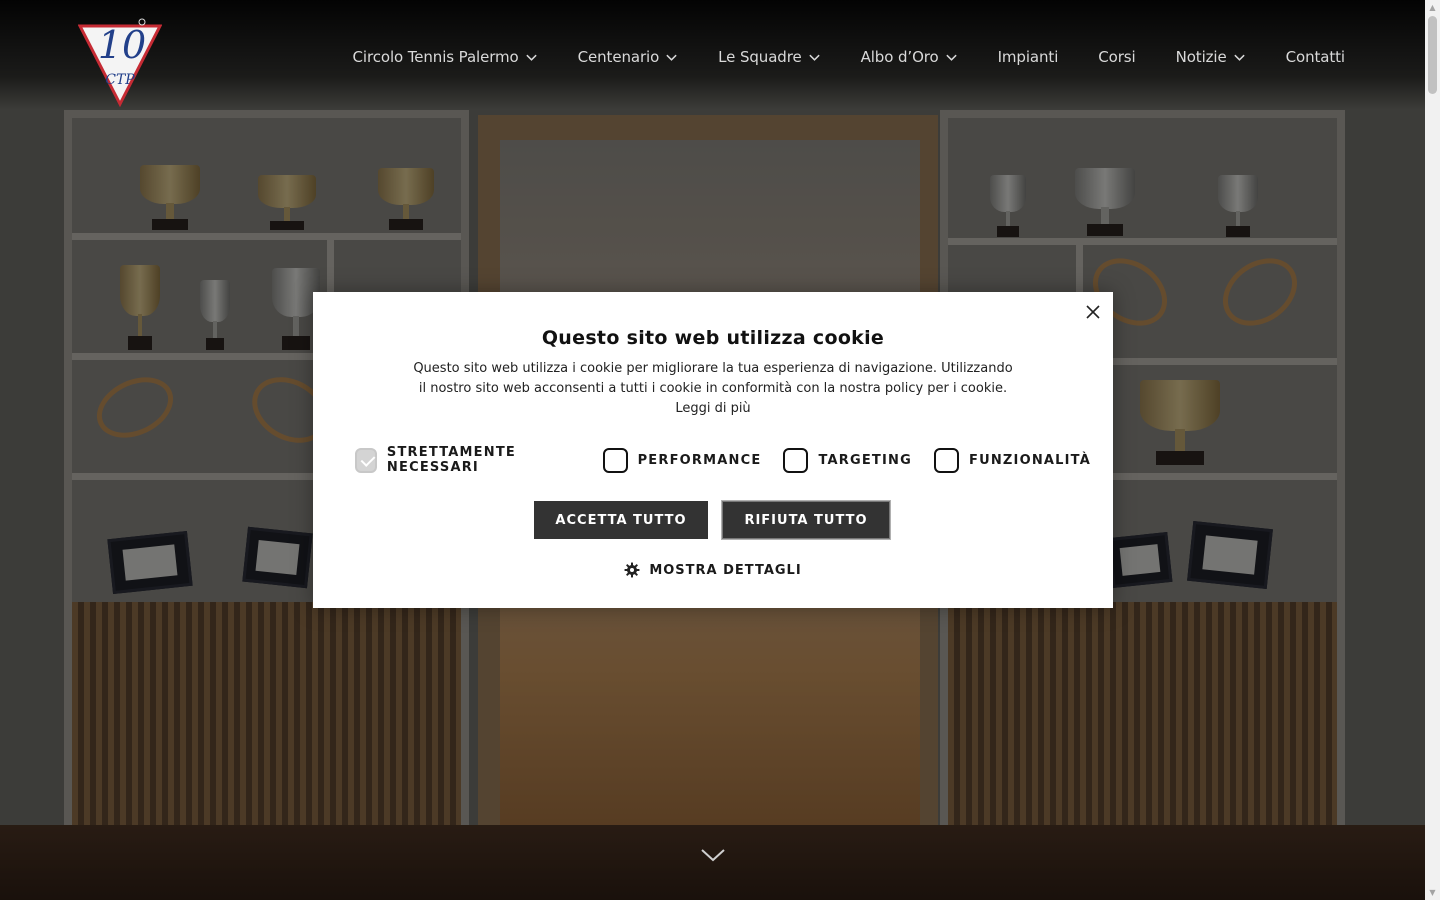 This screenshot has width=1440, height=900. What do you see at coordinates (122, 45) in the screenshot?
I see `svg-text: 10` at bounding box center [122, 45].